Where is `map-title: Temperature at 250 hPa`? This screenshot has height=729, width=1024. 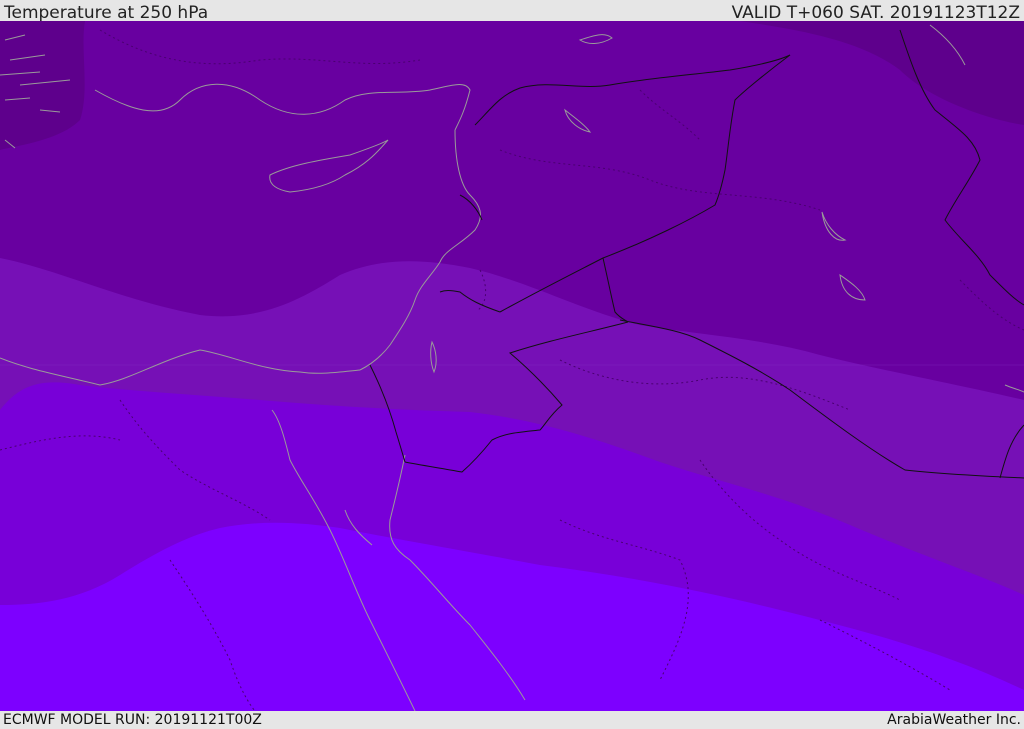
map-title: Temperature at 250 hPa is located at coordinates (106, 13).